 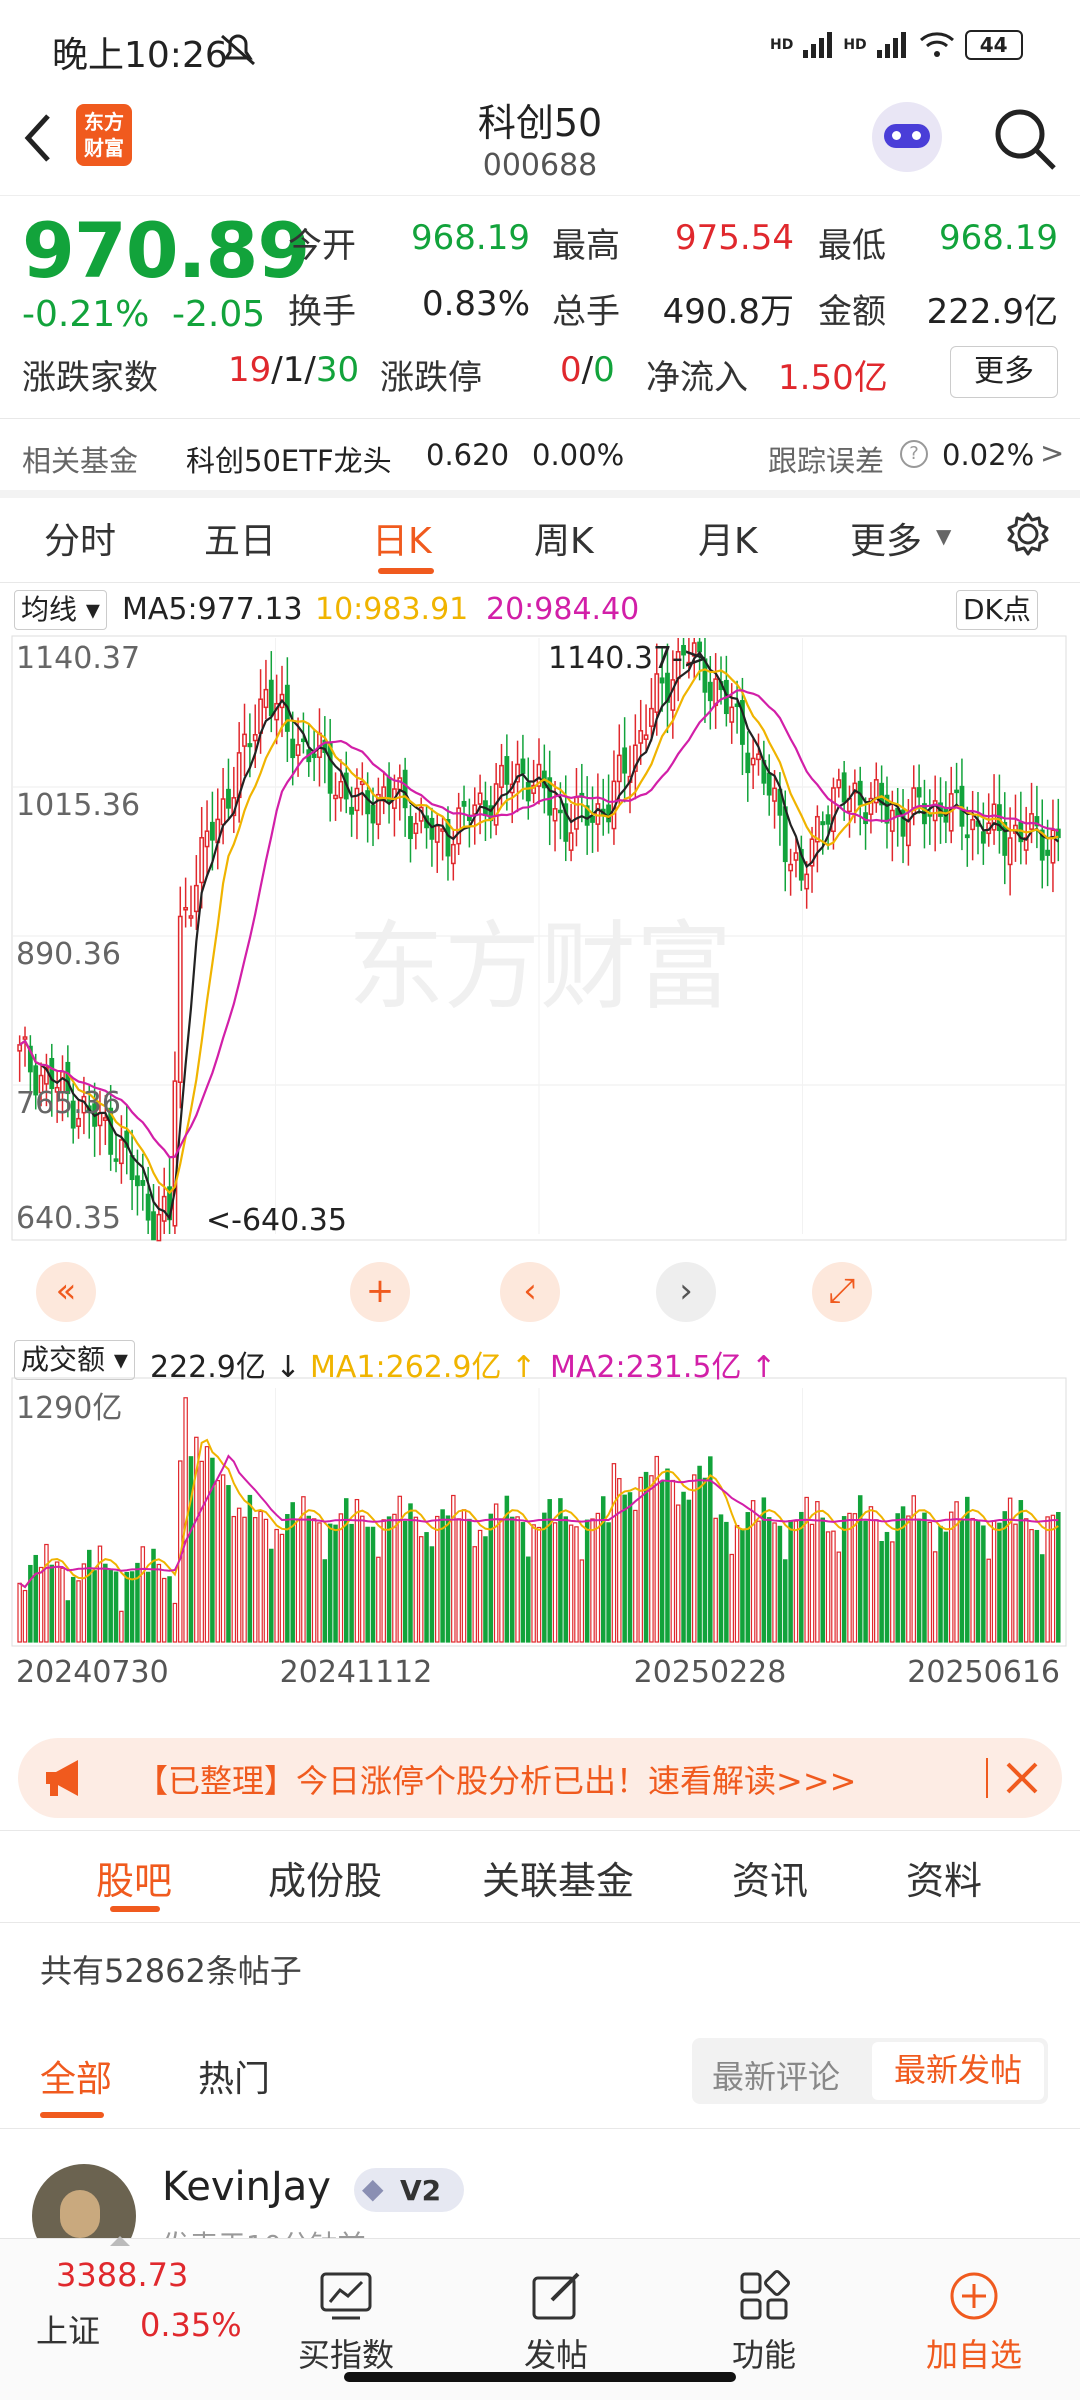 I want to click on scroll-right-button: ›, so click(x=686, y=1292).